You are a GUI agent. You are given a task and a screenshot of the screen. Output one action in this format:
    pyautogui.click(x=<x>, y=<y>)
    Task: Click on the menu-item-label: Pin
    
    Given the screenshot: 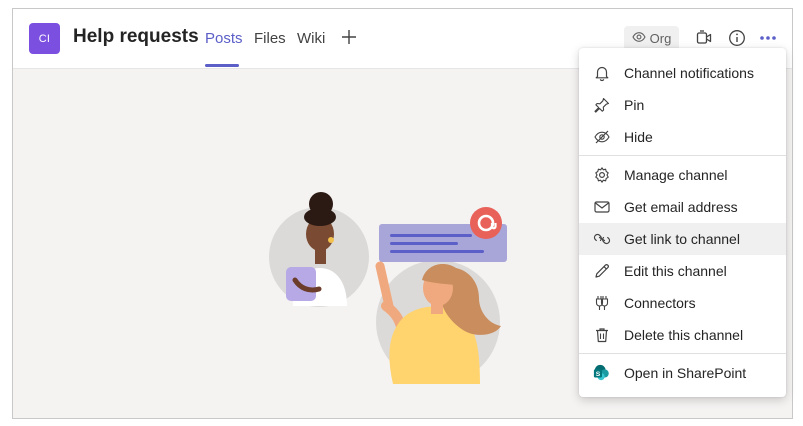 What is the action you would take?
    pyautogui.click(x=634, y=105)
    